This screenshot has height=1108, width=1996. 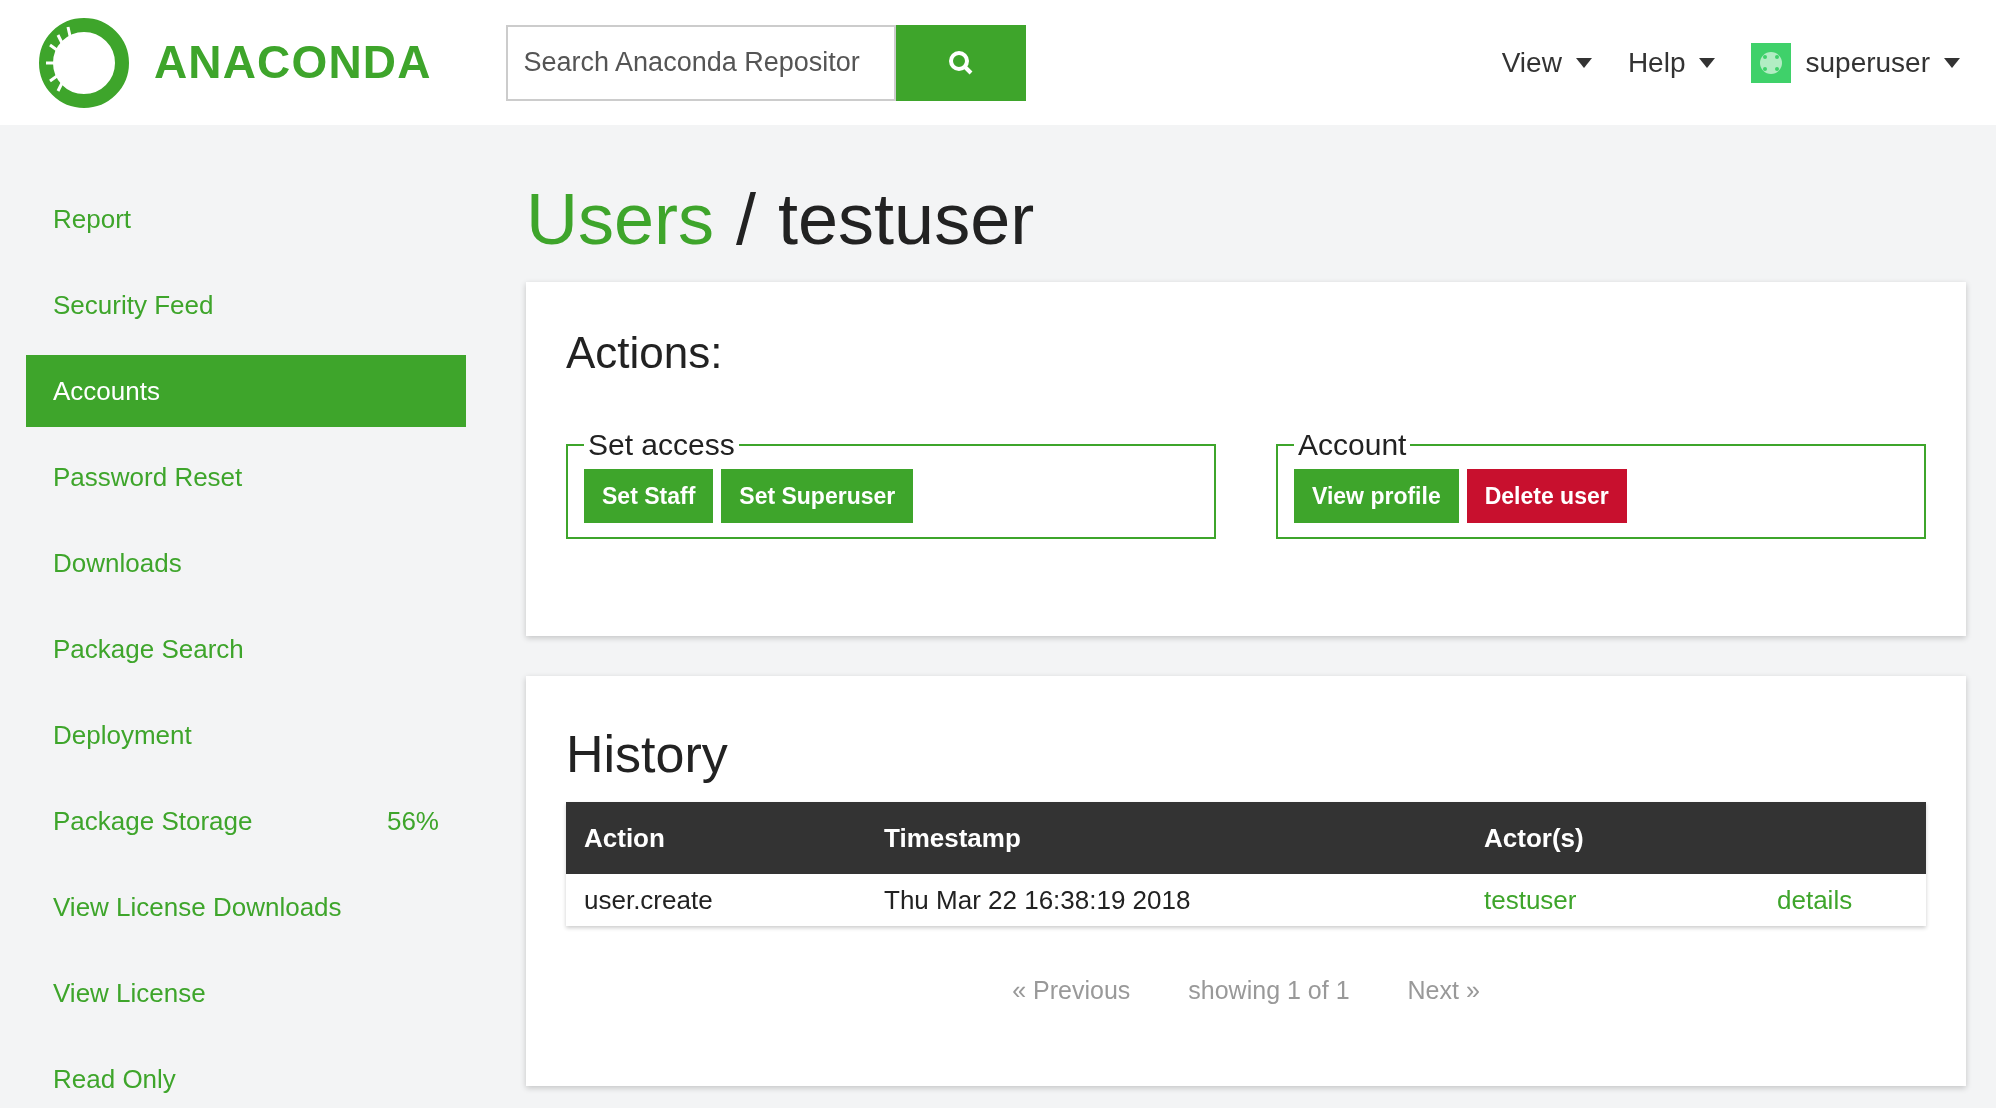 I want to click on action-button: Set Superuser, so click(x=817, y=496).